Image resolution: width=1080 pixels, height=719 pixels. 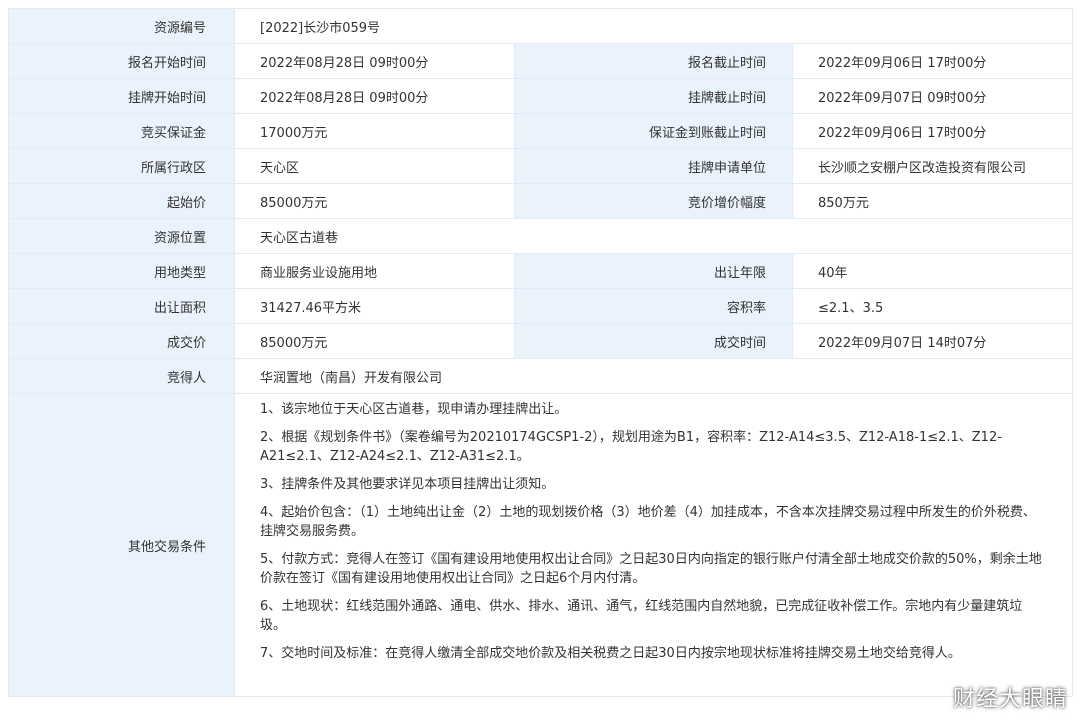 What do you see at coordinates (653, 131) in the screenshot?
I see `label-deposit-deadline: 保证金到账截止时间` at bounding box center [653, 131].